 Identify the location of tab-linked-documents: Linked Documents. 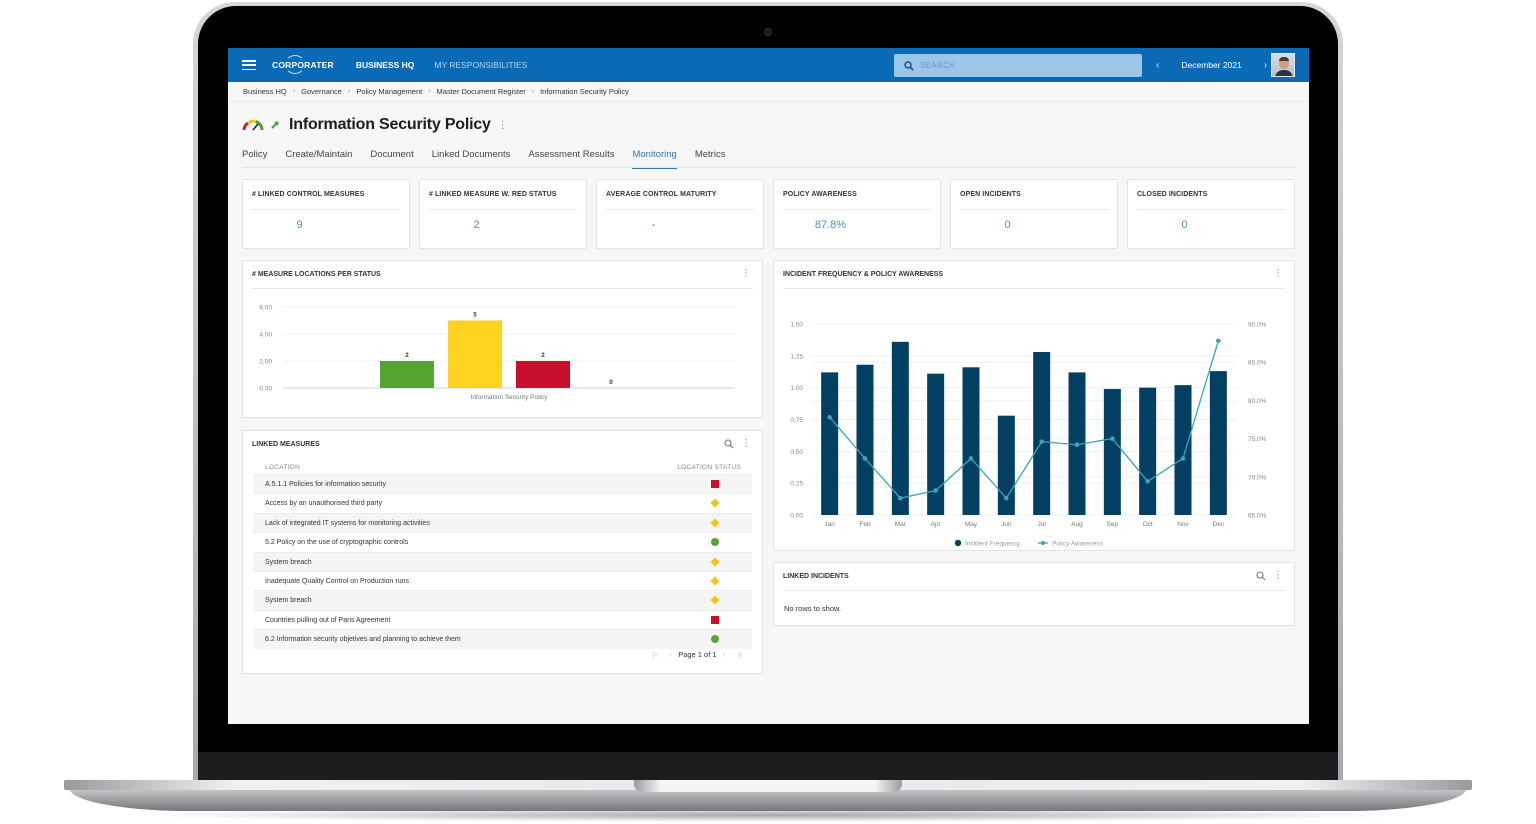
(471, 159).